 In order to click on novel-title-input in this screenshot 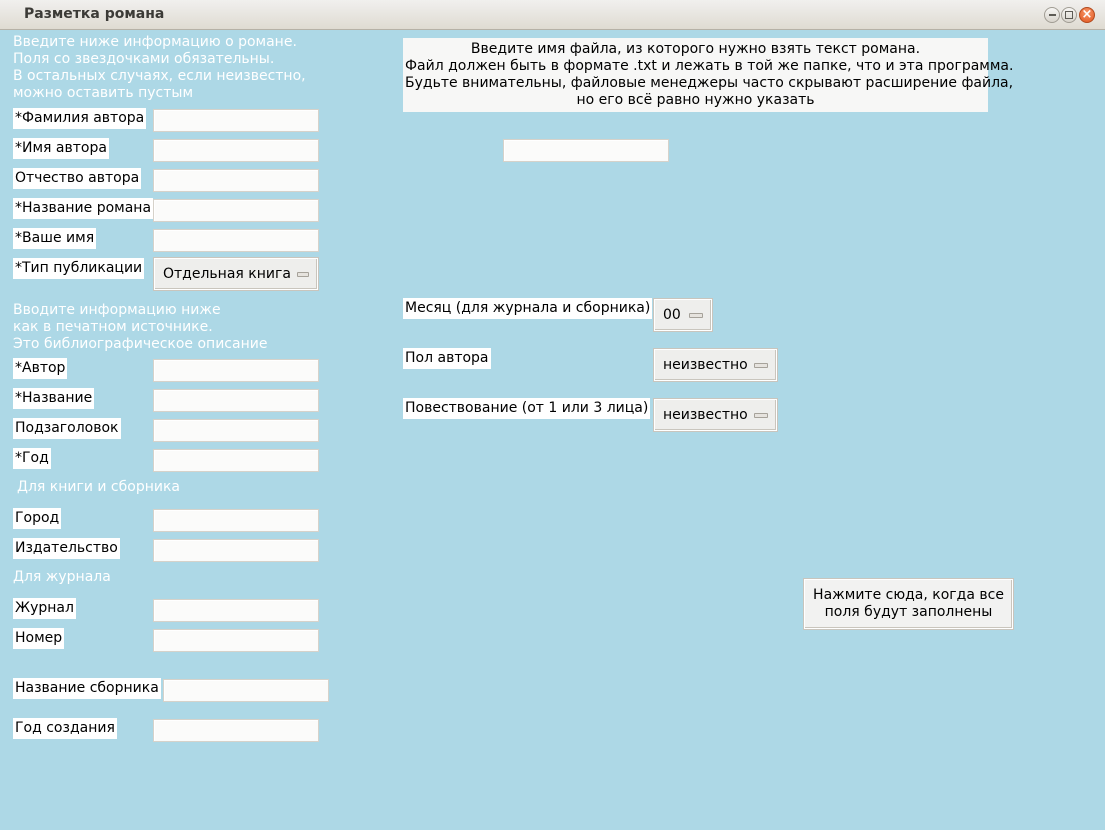, I will do `click(236, 210)`.